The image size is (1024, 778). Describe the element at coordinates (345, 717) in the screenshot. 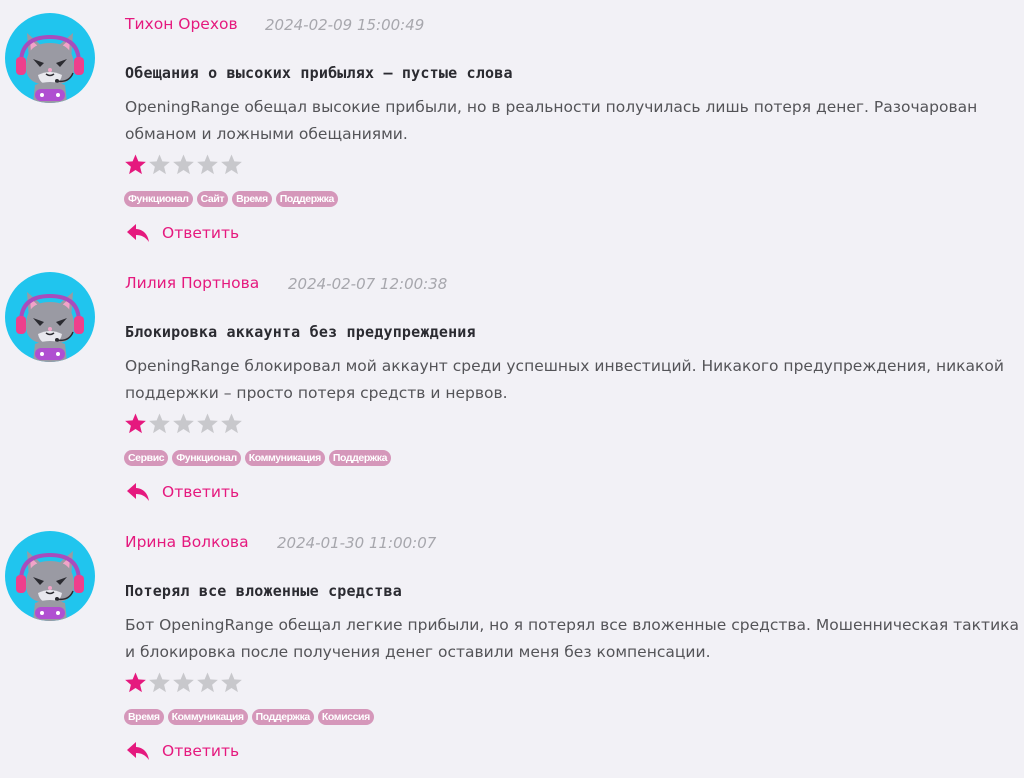

I see `review-tag: Комиссия` at that location.